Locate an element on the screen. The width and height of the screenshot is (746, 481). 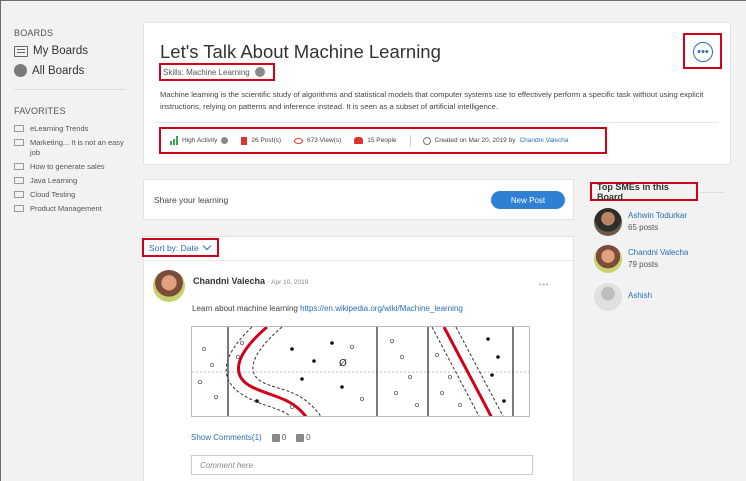
post-author: Chandni Valecha · Apr 10, 2019 is located at coordinates (250, 281).